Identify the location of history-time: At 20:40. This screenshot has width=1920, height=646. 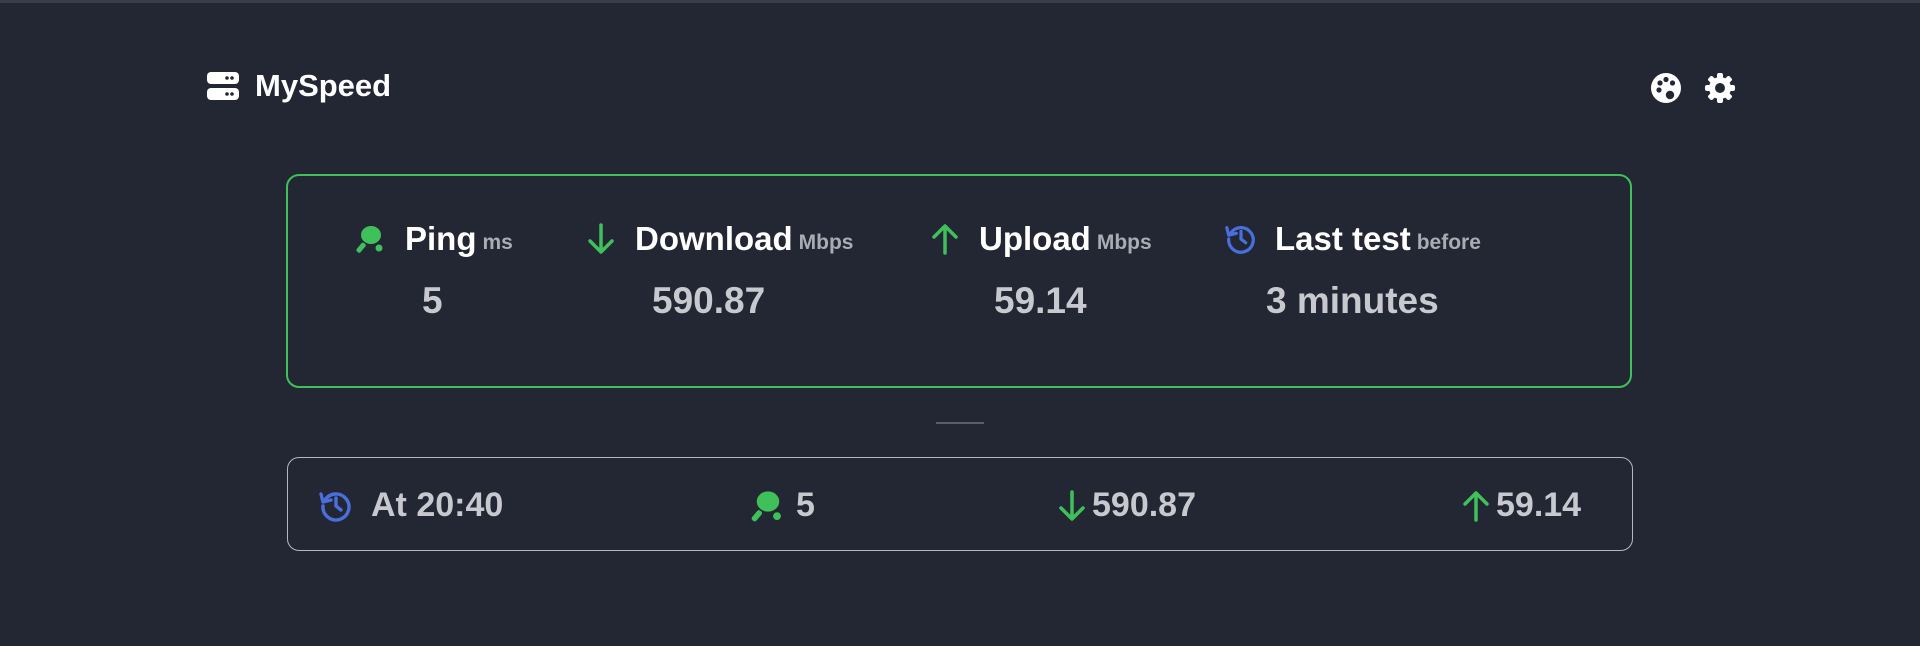
(410, 505).